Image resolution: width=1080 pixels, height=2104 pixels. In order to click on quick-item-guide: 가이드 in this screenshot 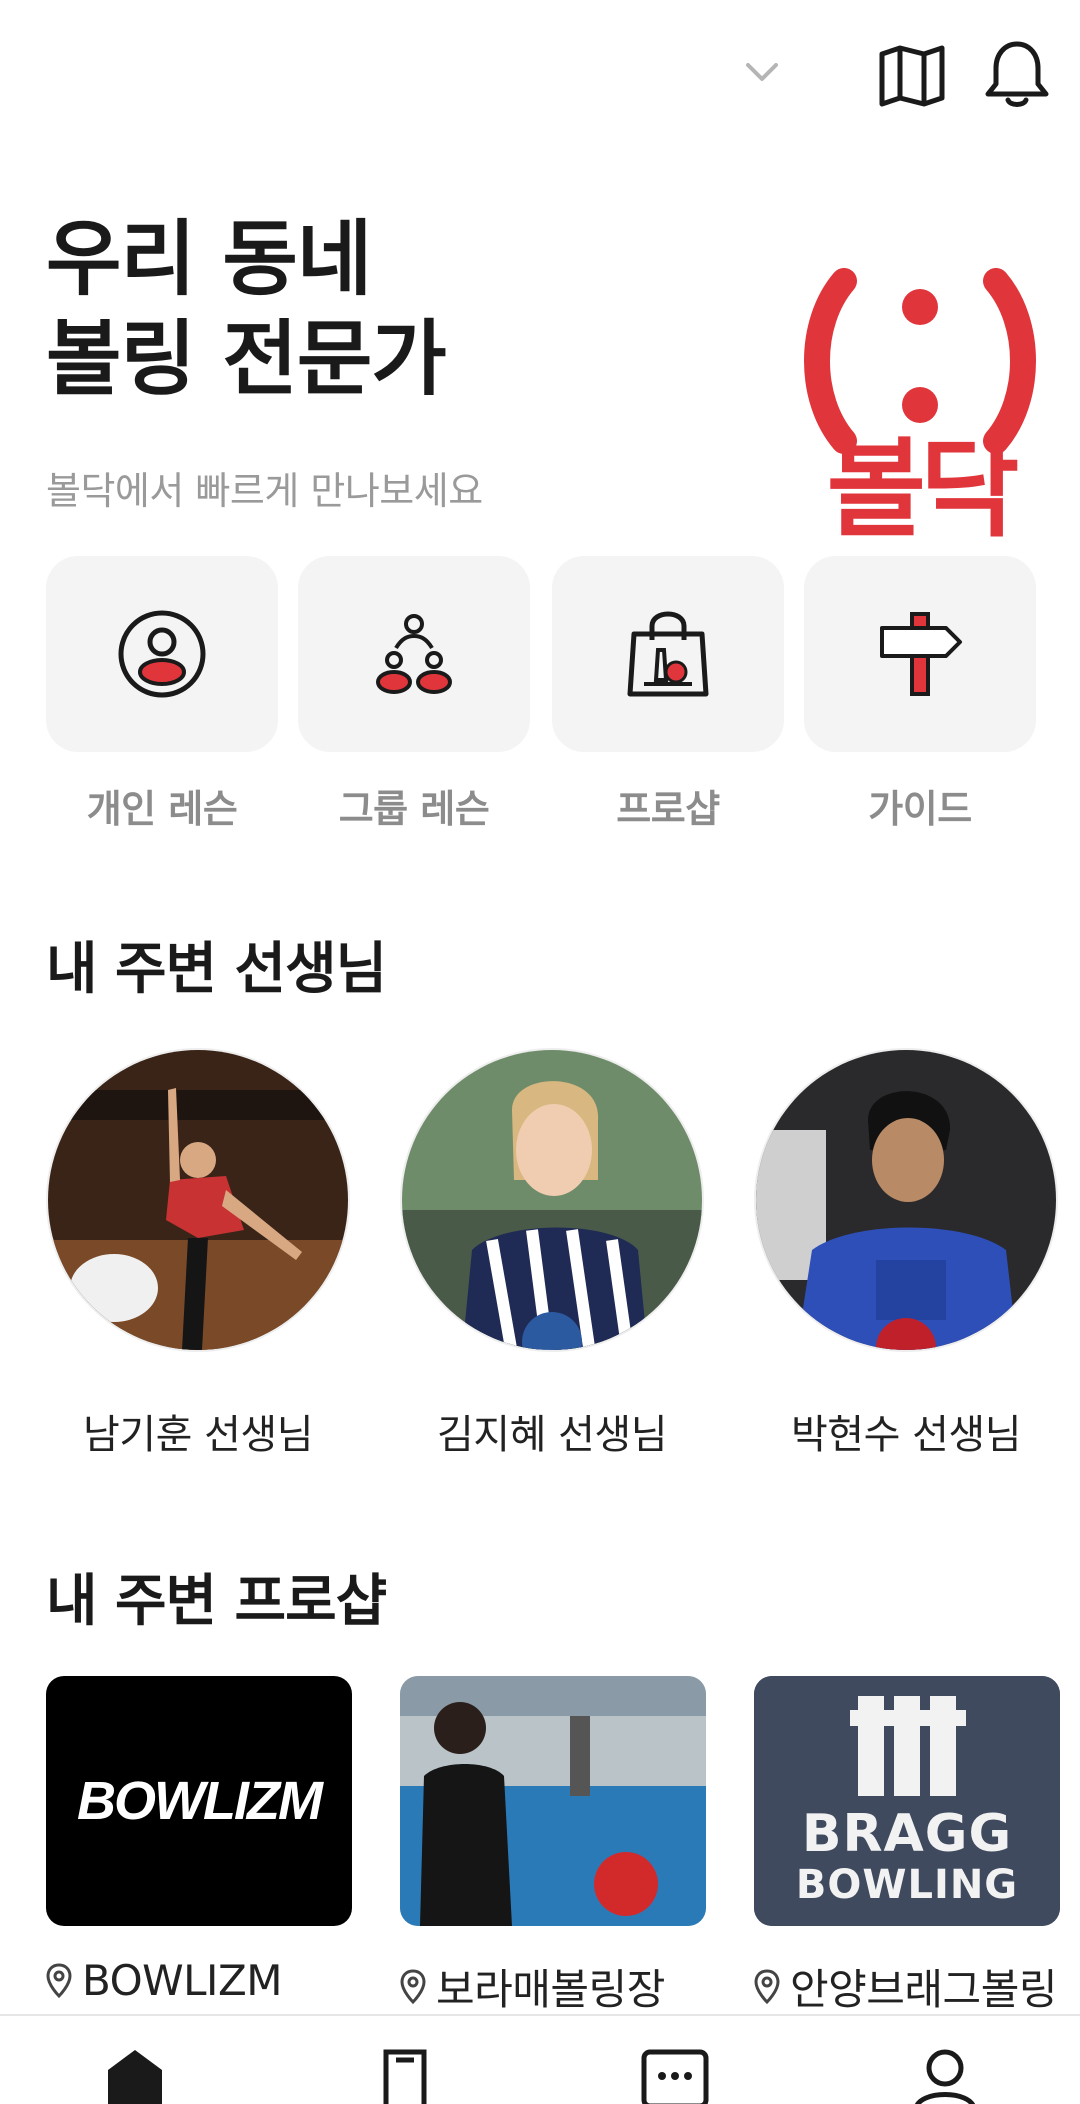, I will do `click(920, 694)`.